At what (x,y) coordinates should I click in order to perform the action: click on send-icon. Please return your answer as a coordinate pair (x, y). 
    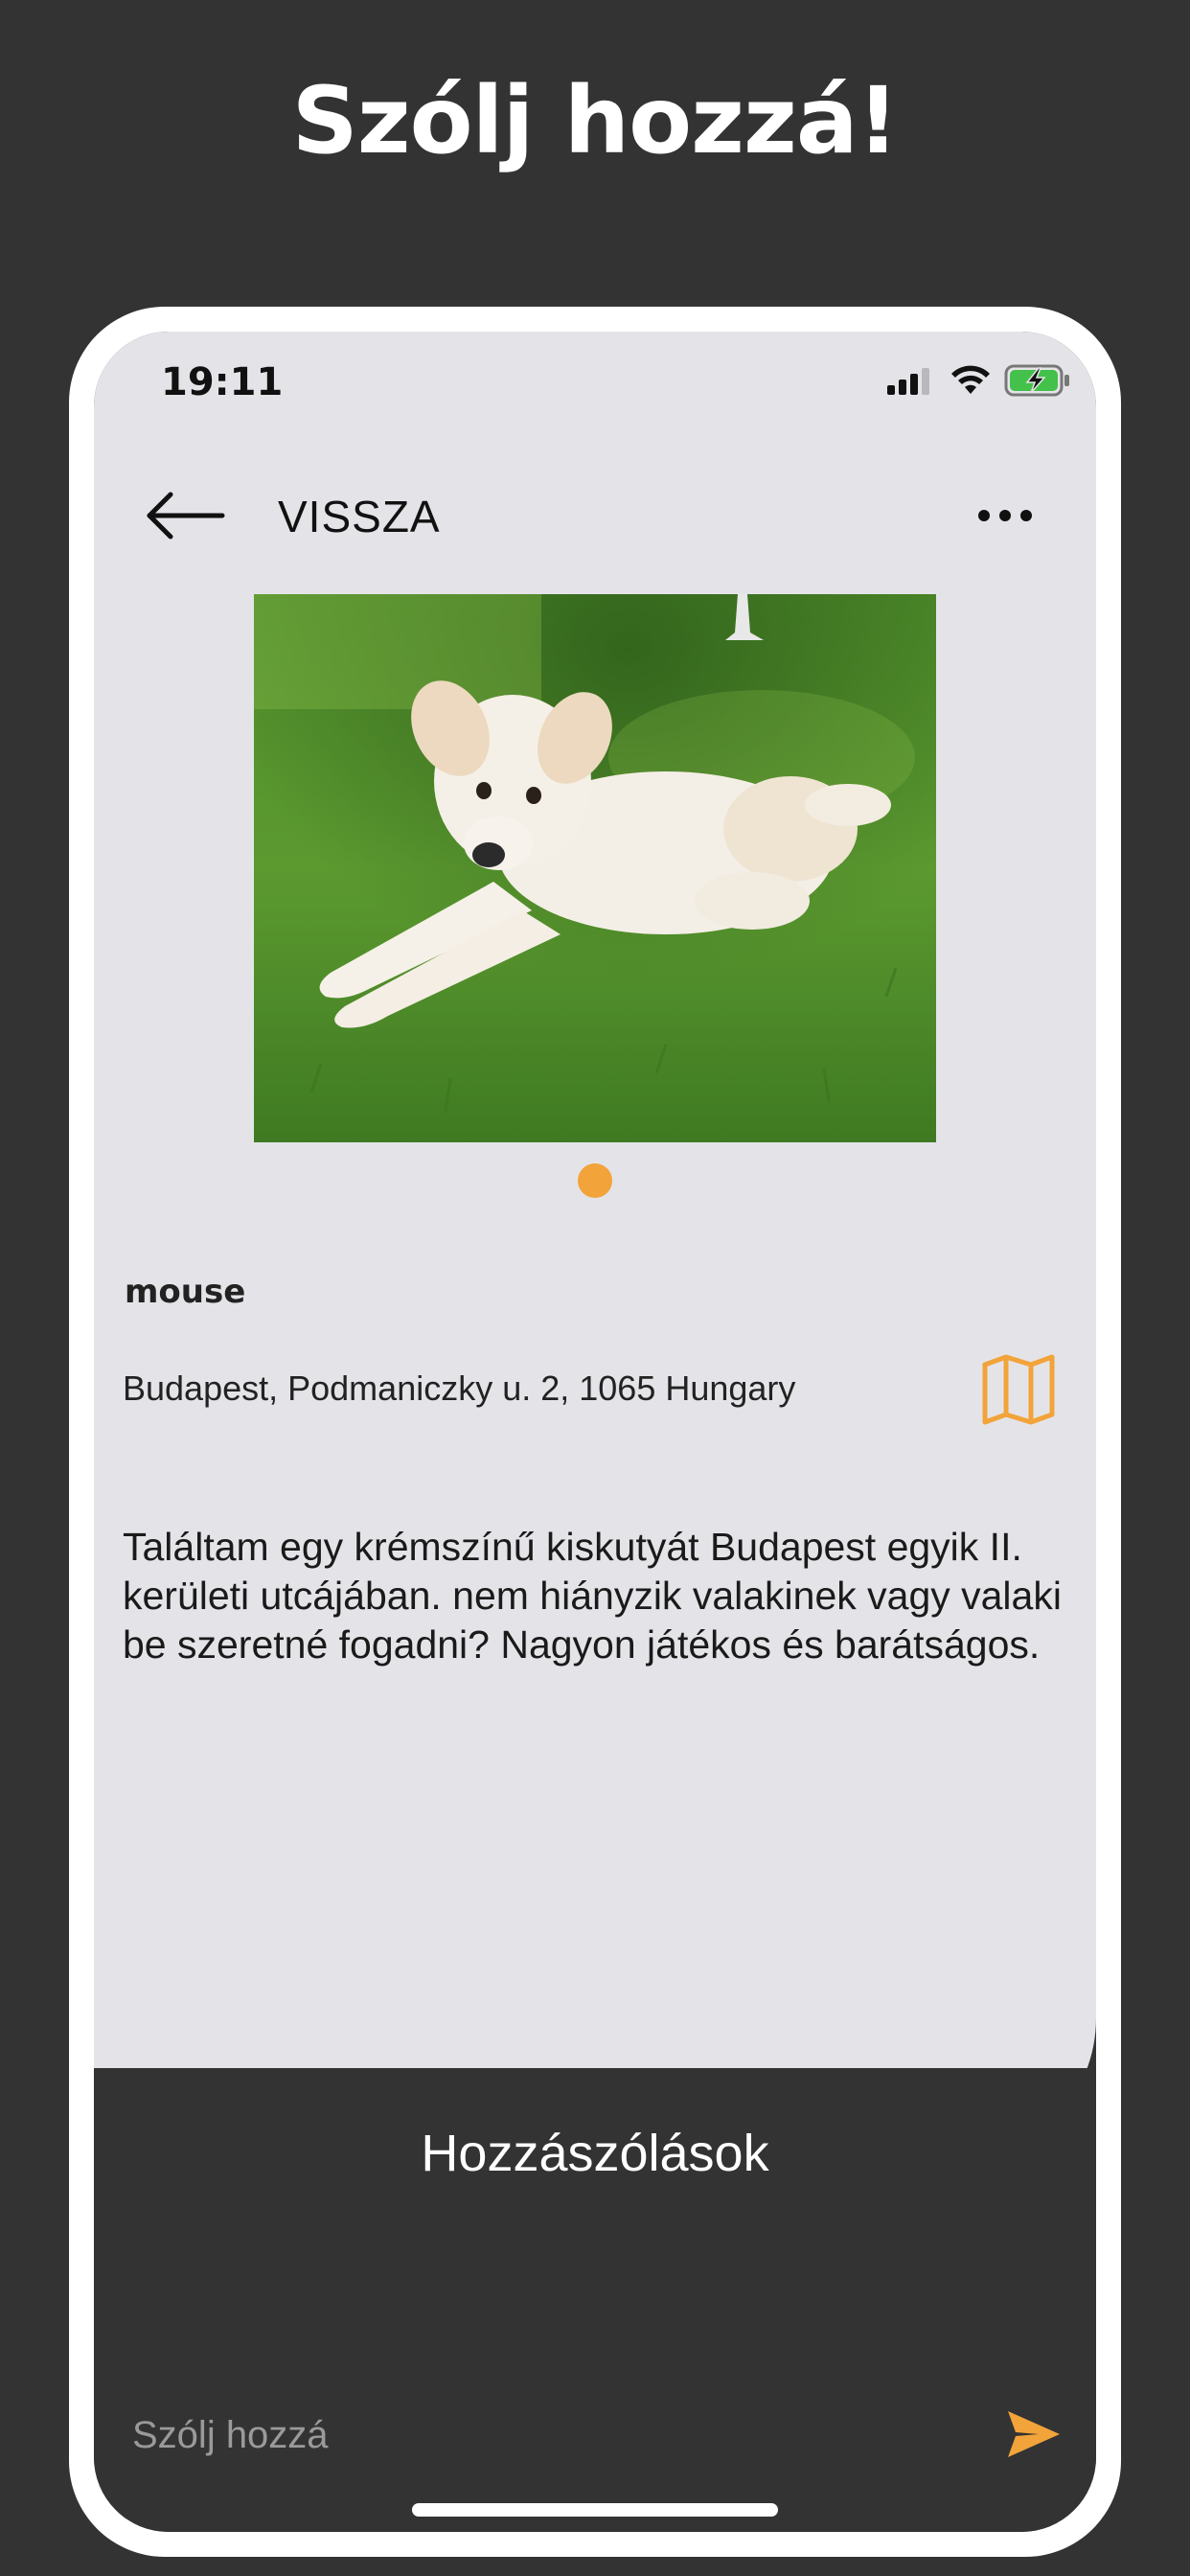
    Looking at the image, I should click on (1034, 2438).